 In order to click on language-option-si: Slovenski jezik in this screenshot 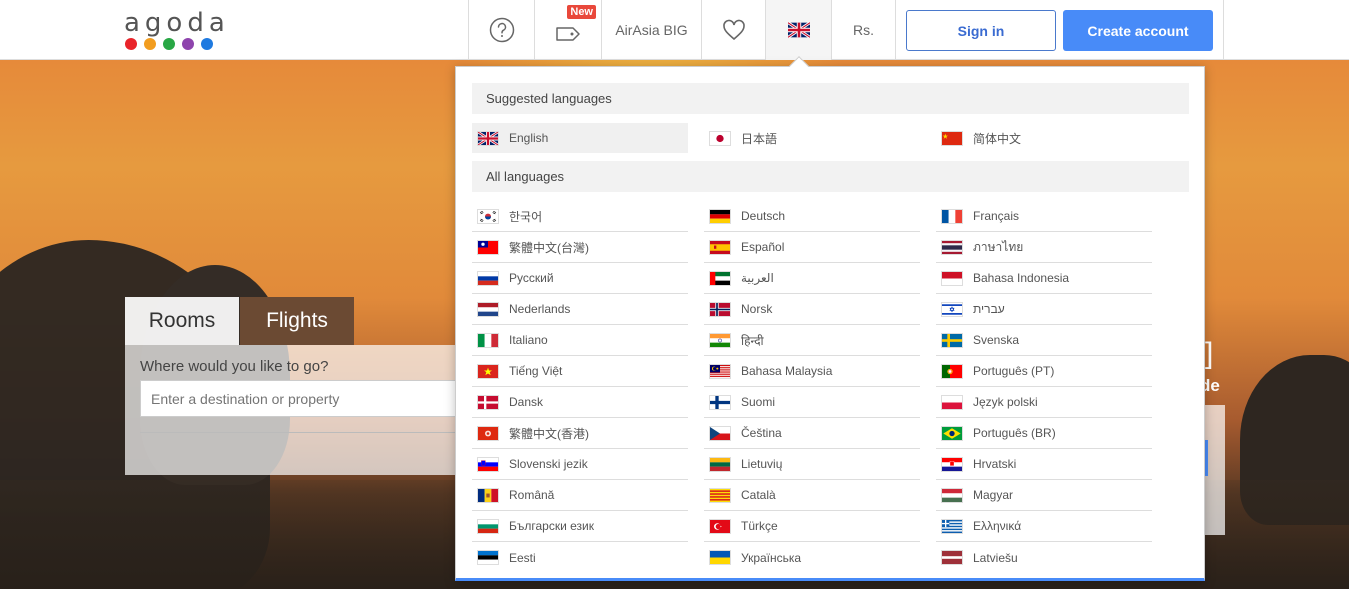, I will do `click(580, 464)`.